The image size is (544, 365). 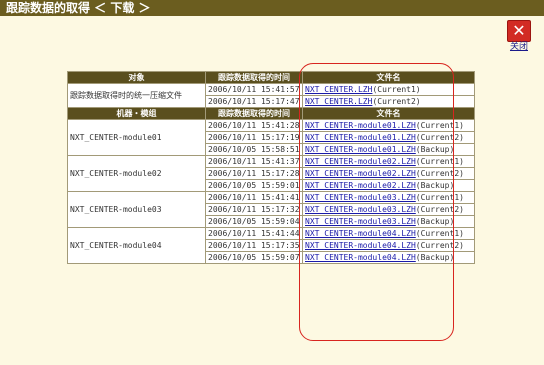 I want to click on close-button: ✕ 关闭, so click(x=519, y=37).